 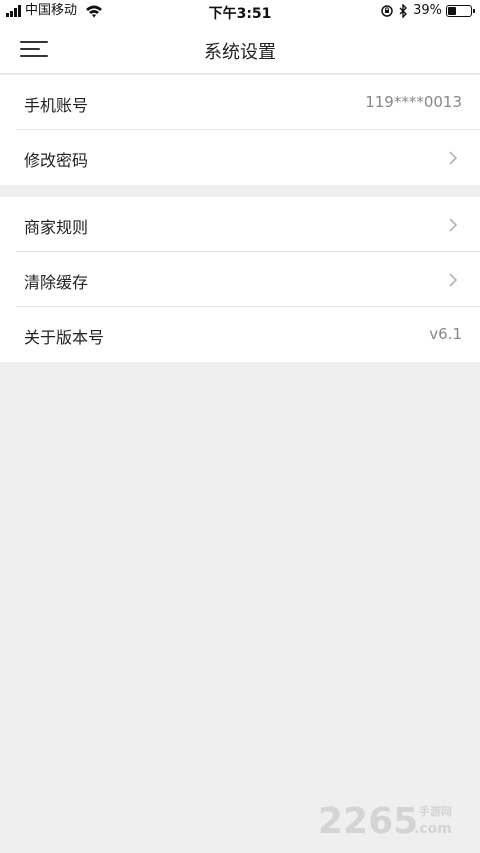 I want to click on battery-fill, so click(x=452, y=11).